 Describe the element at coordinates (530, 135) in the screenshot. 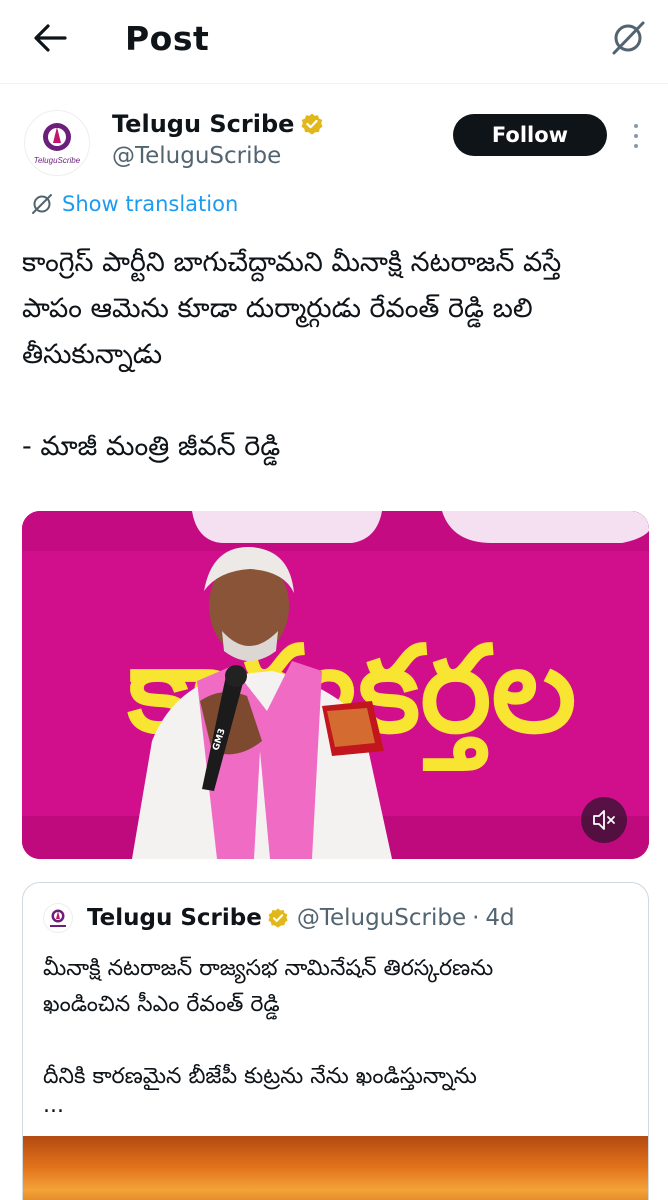

I see `follow-button: Follow` at that location.